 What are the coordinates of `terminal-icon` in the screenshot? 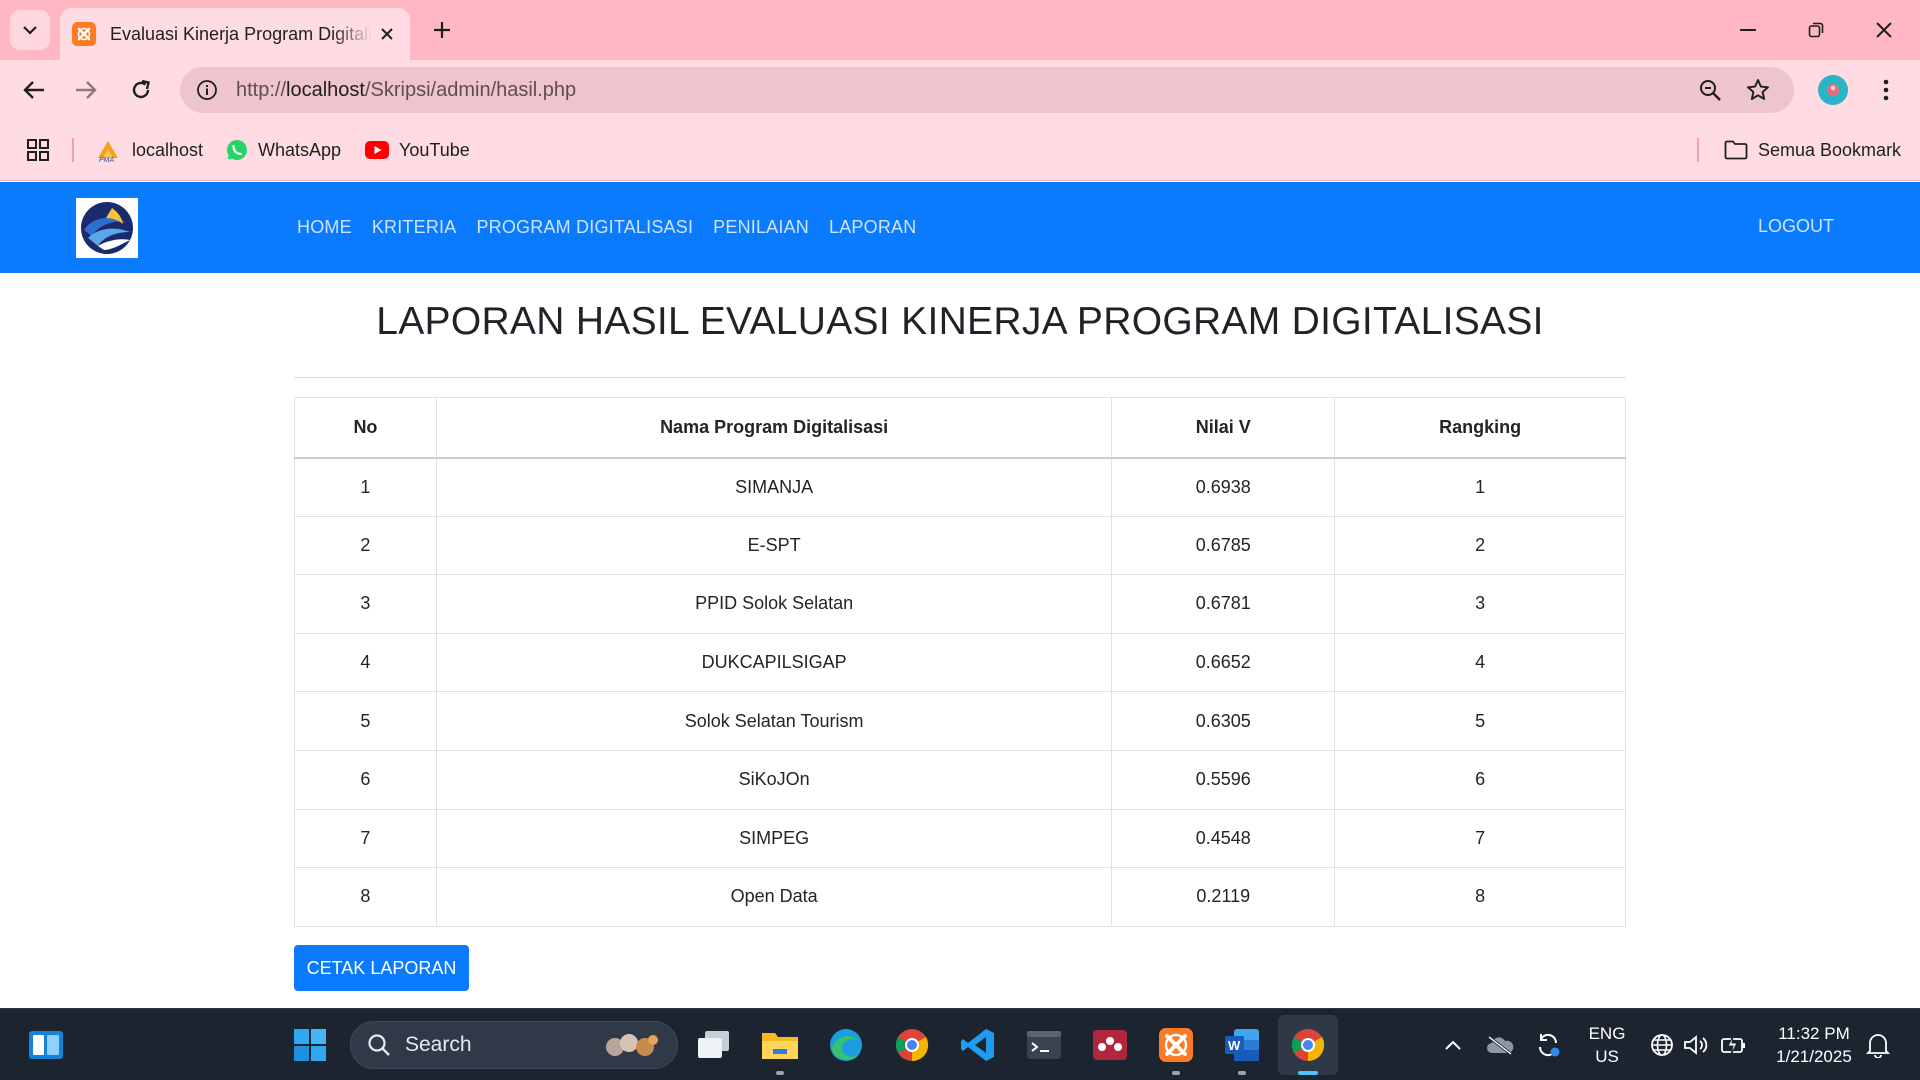 It's located at (1044, 1045).